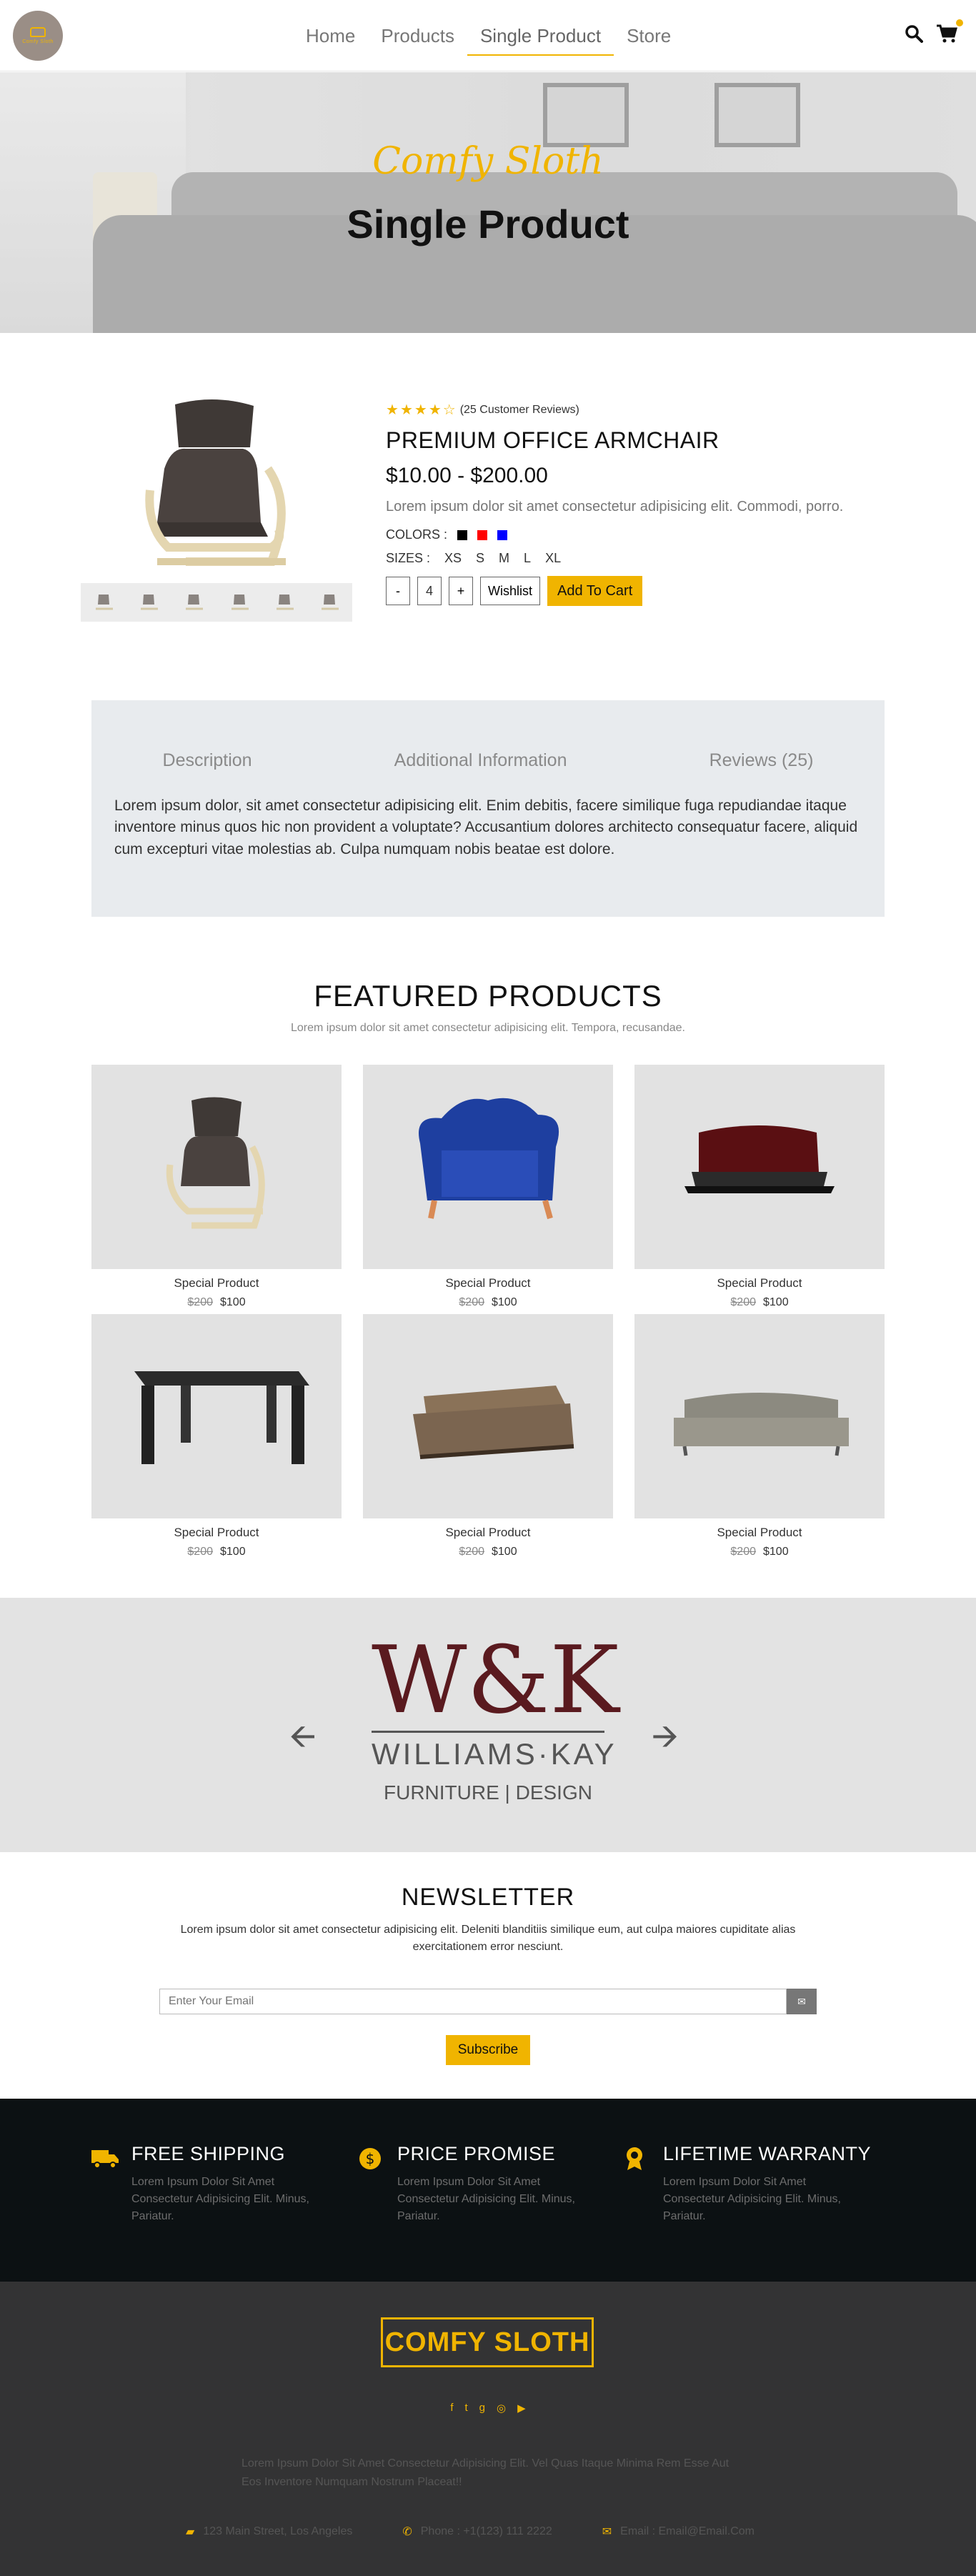 Image resolution: width=976 pixels, height=2576 pixels. I want to click on size-option: M, so click(504, 558).